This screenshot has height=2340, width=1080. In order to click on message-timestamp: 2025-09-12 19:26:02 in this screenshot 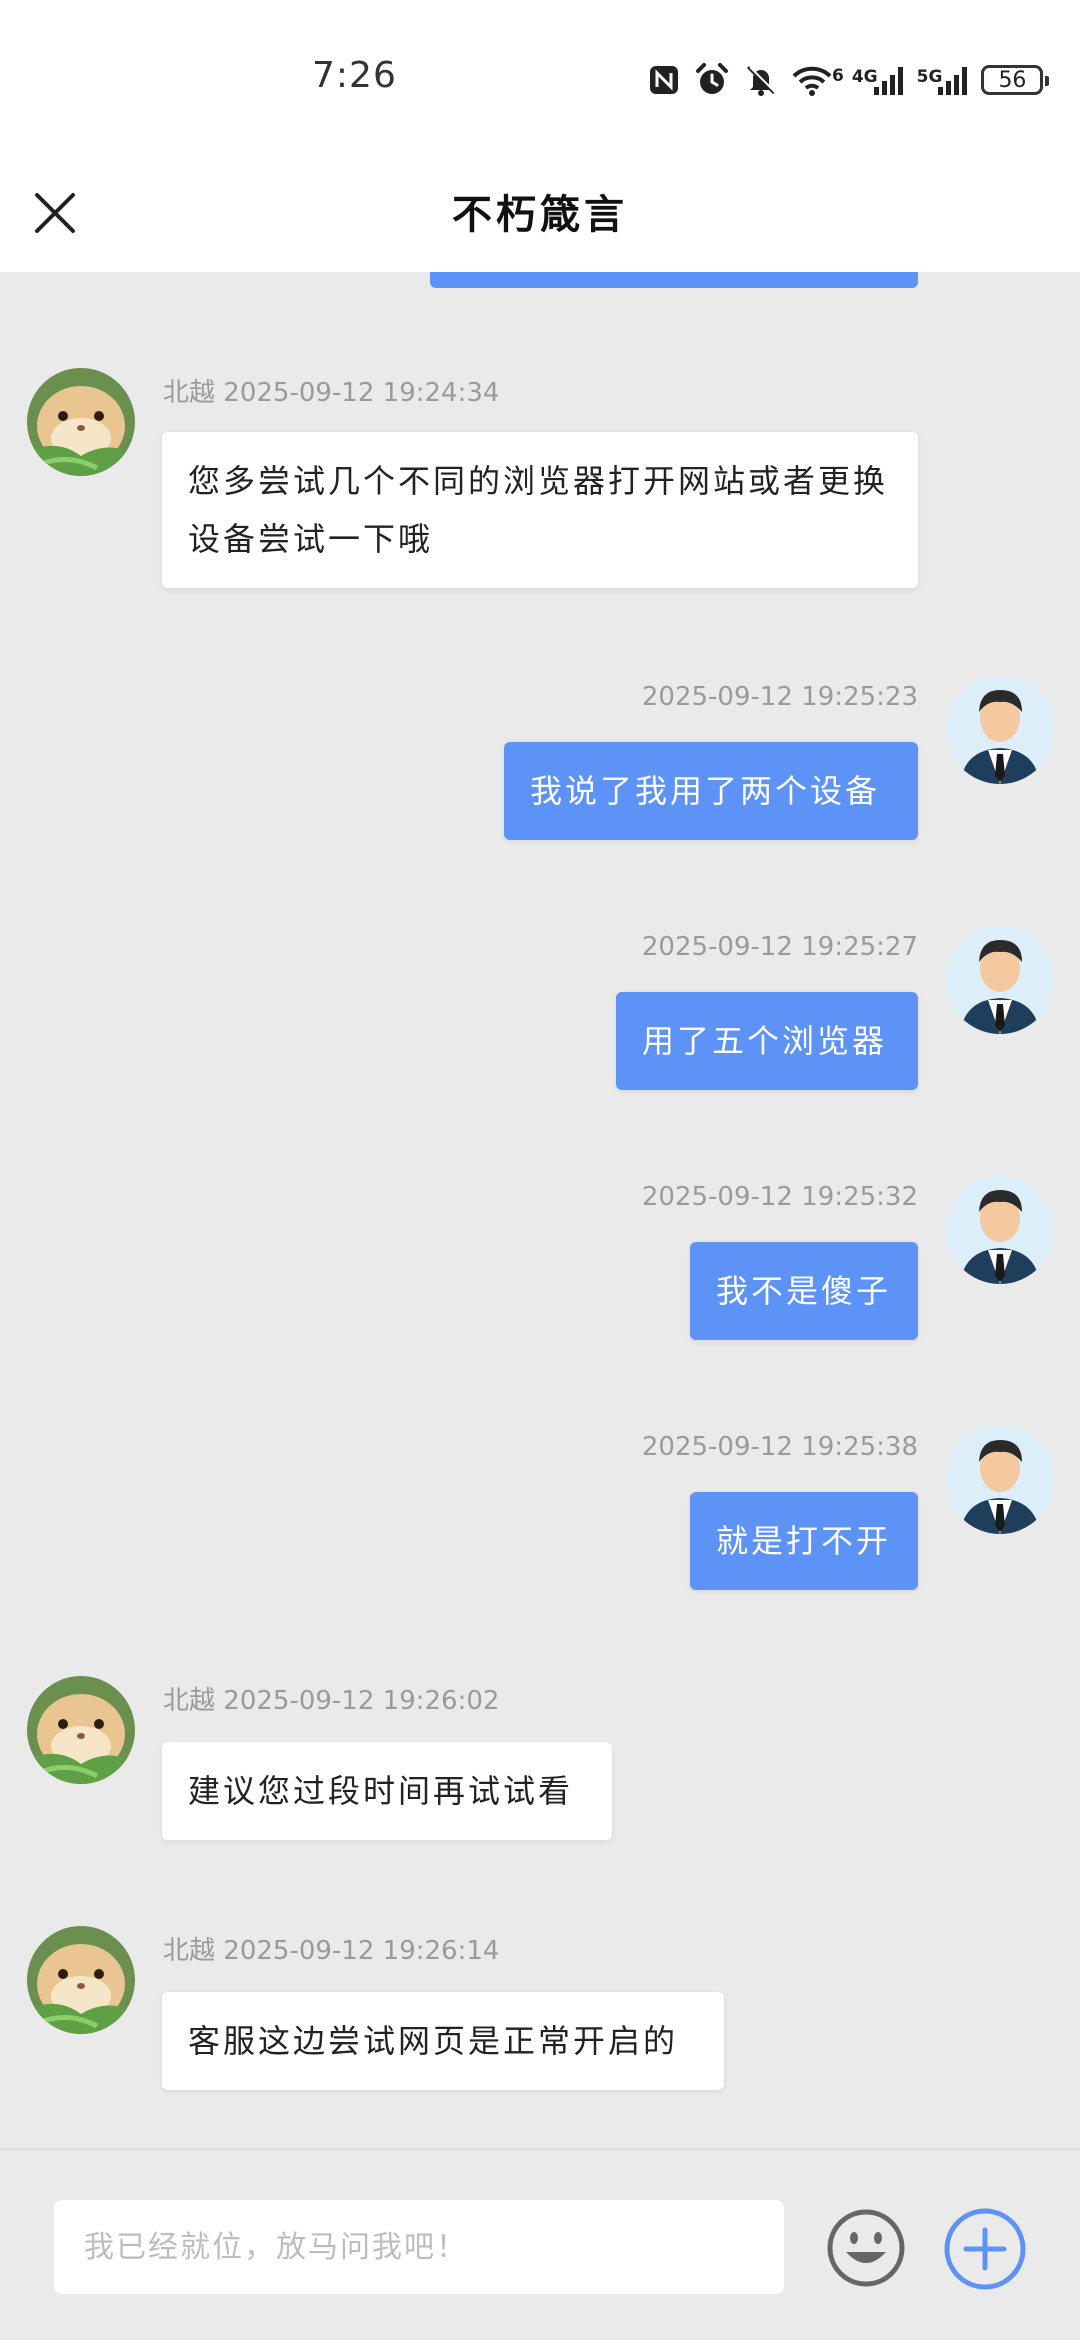, I will do `click(361, 1701)`.